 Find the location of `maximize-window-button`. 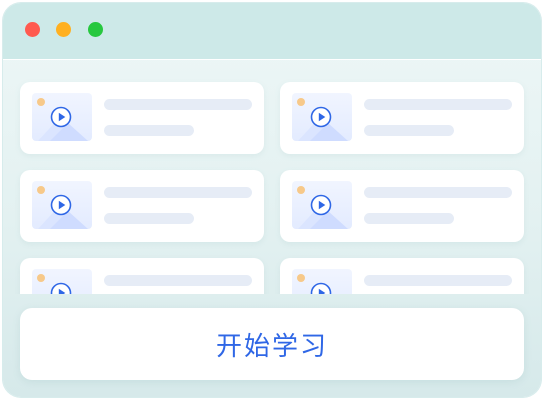

maximize-window-button is located at coordinates (95, 29).